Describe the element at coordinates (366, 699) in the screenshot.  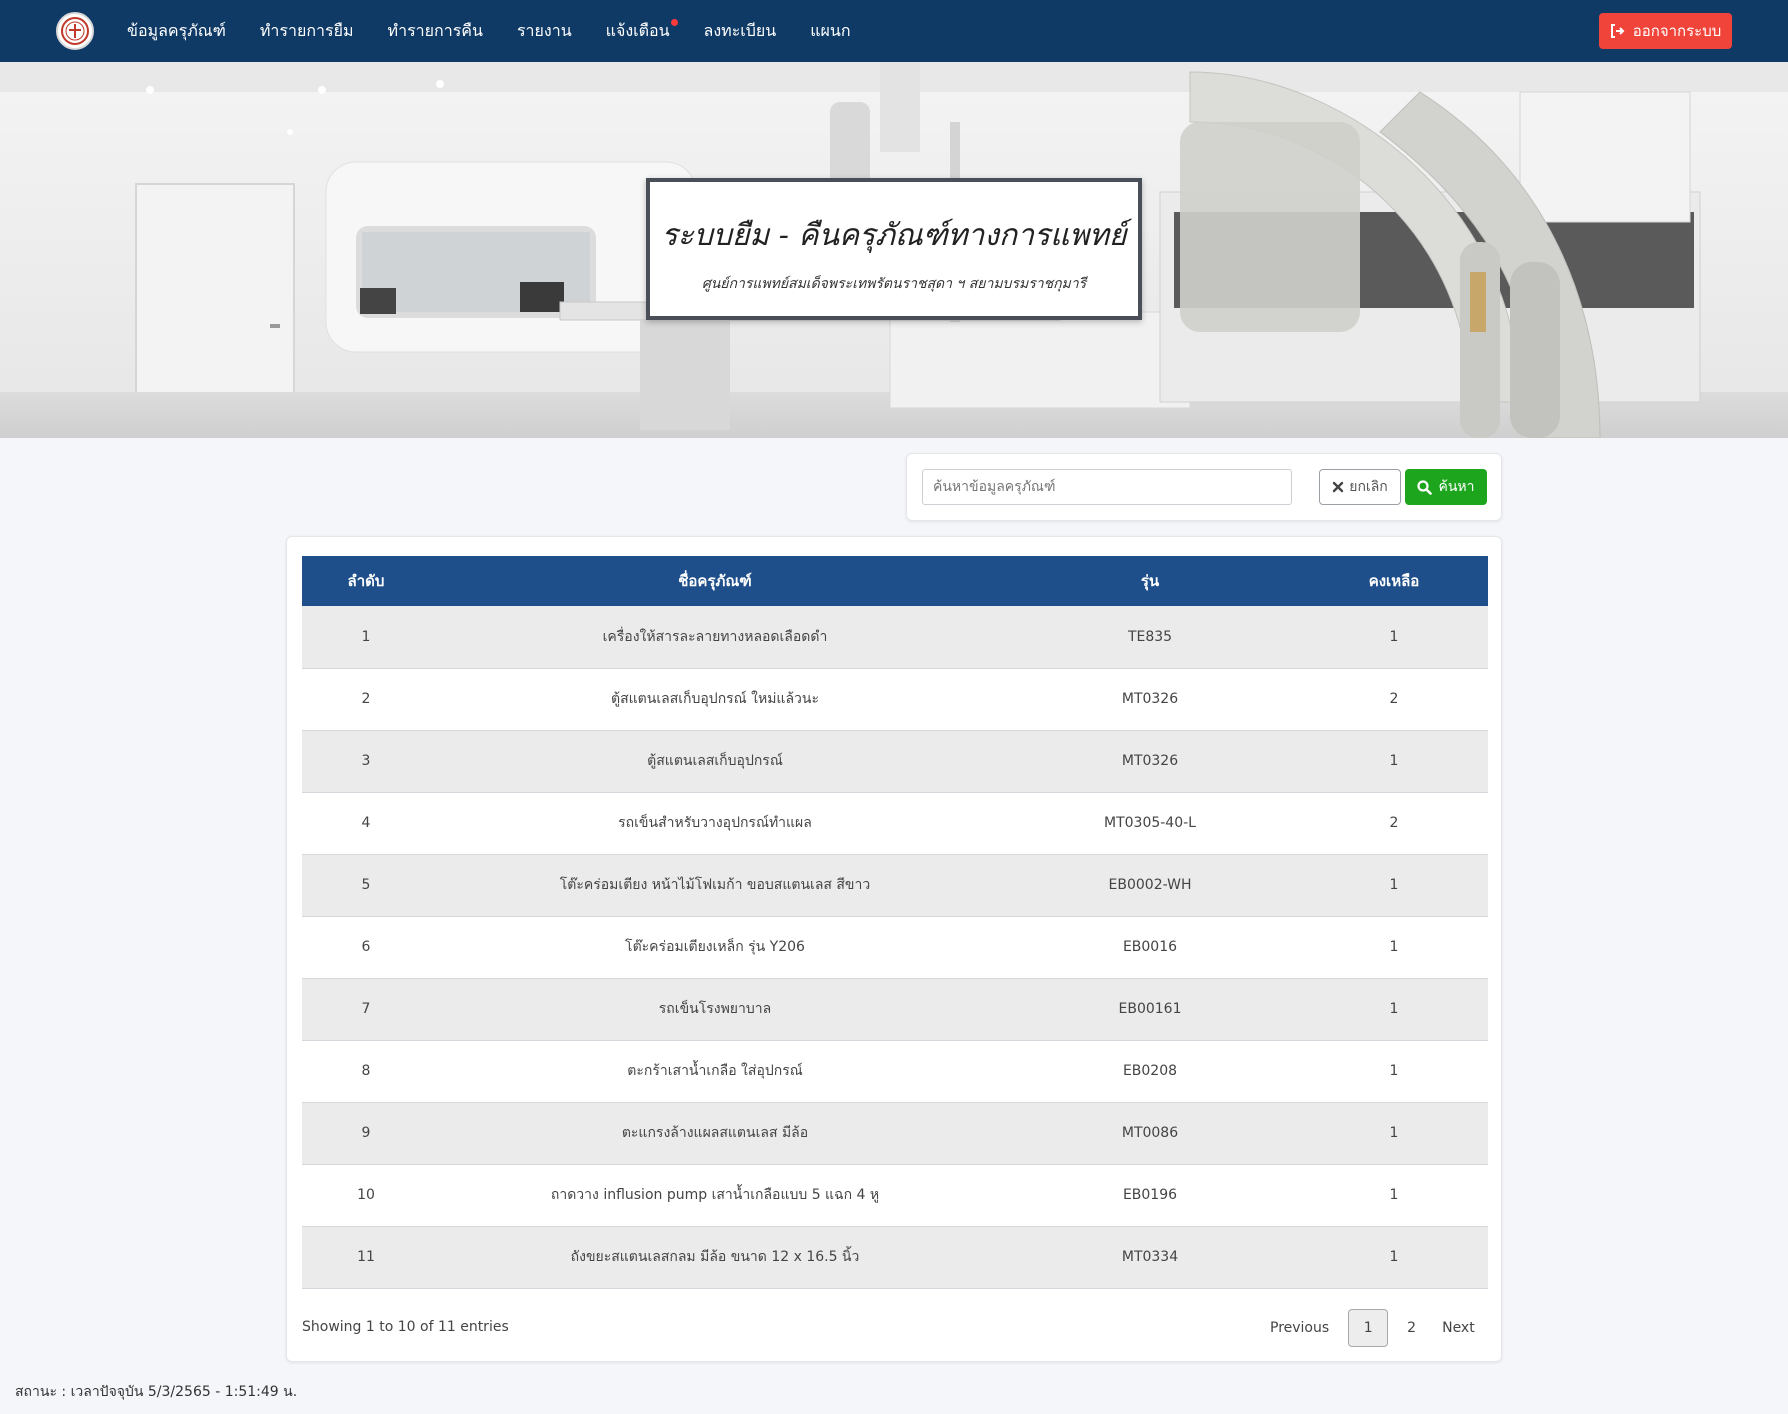
I see `cell-order: 2` at that location.